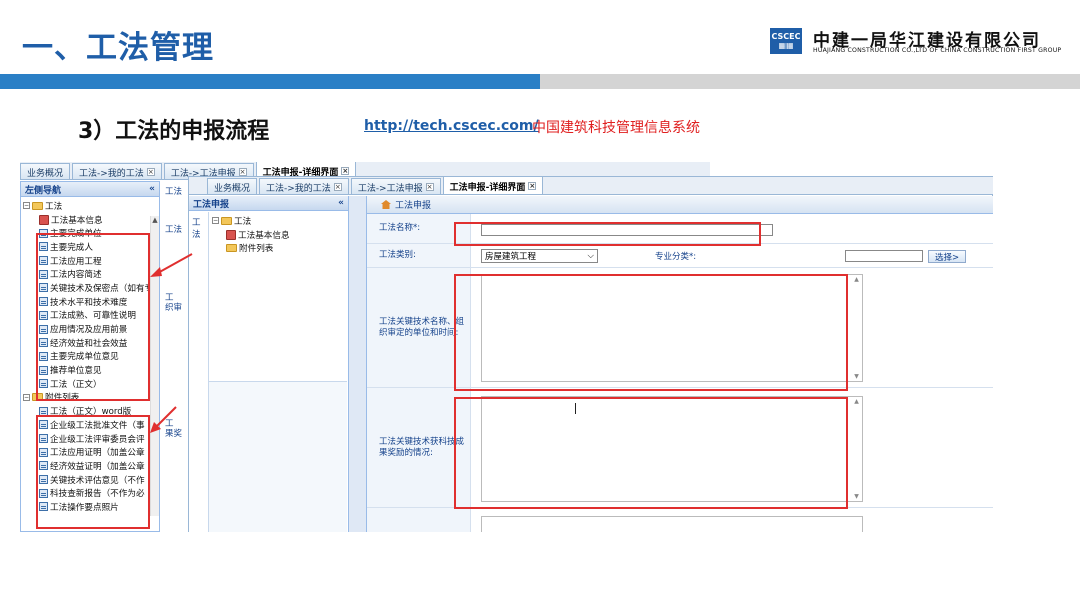 This screenshot has width=1080, height=608. I want to click on folder-icon, so click(226, 220).